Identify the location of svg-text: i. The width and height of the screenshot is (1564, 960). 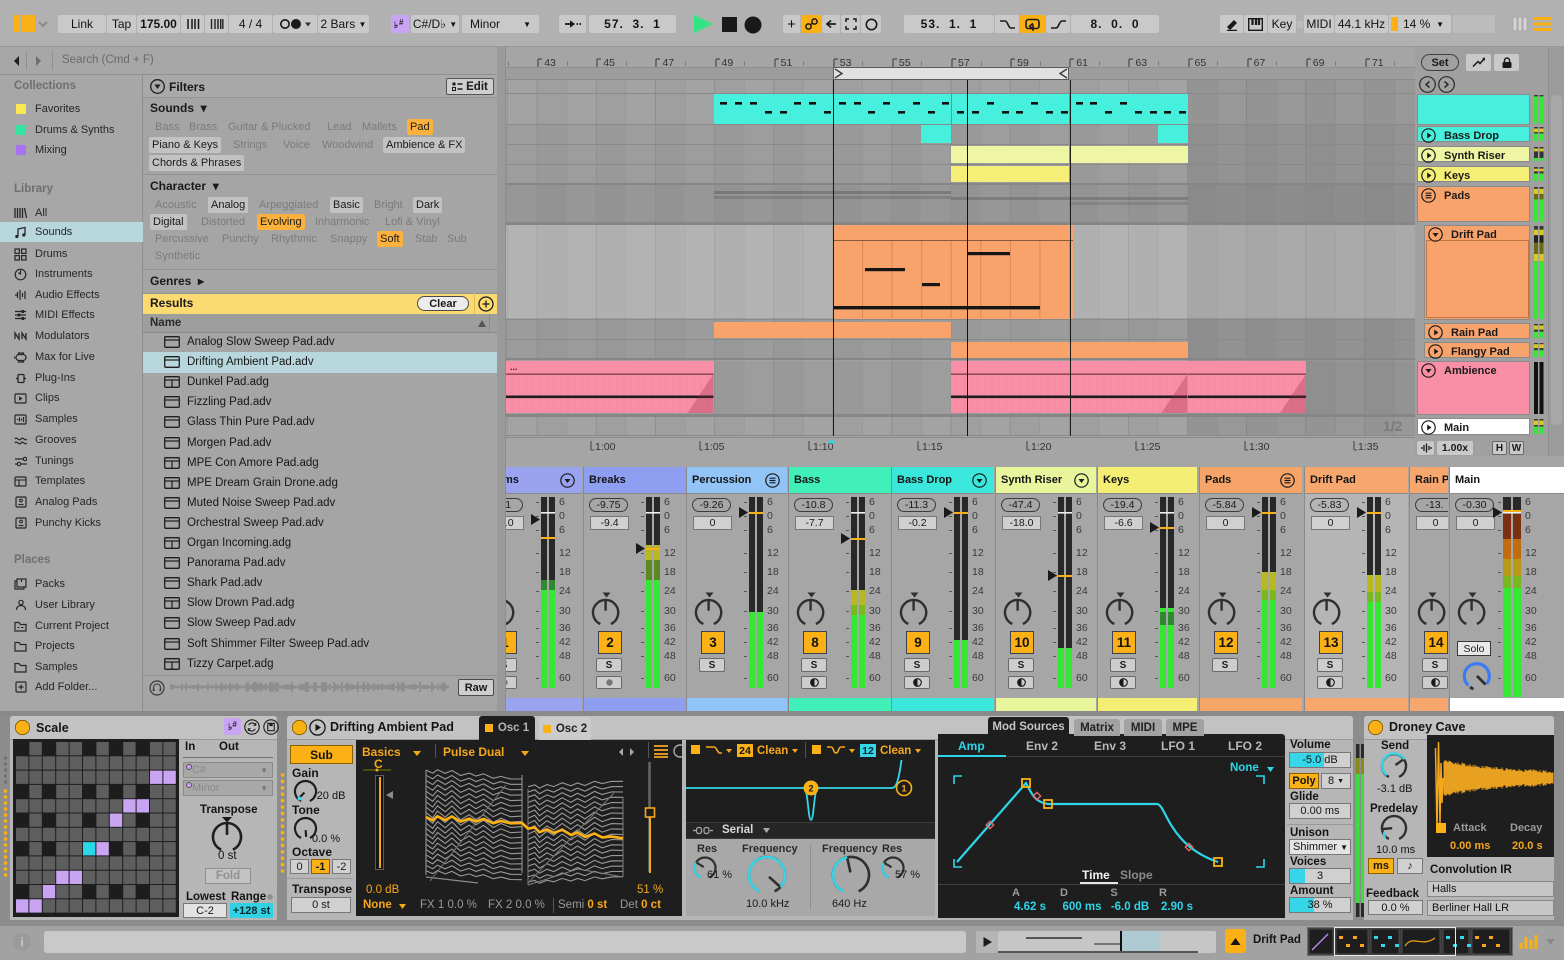
(22, 942).